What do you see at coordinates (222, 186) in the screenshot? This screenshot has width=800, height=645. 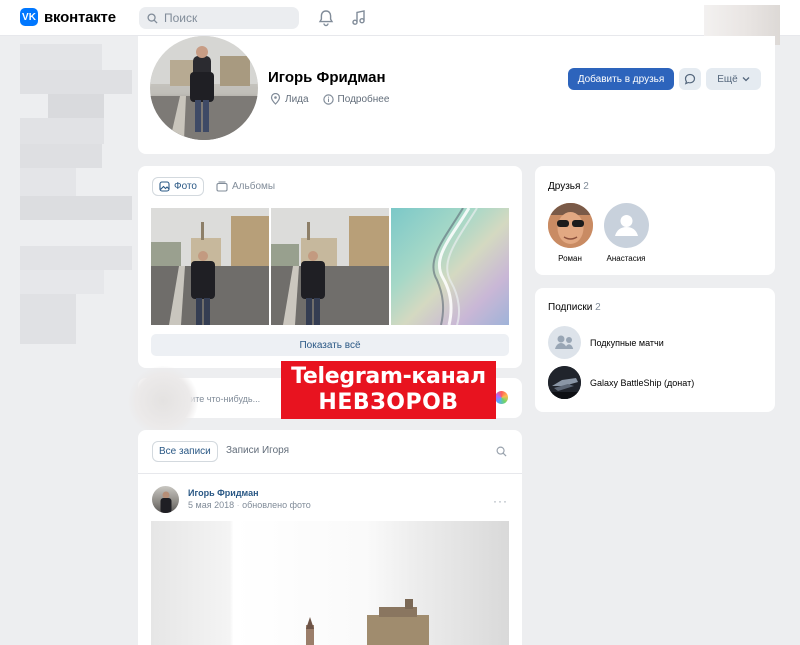 I see `album-icon` at bounding box center [222, 186].